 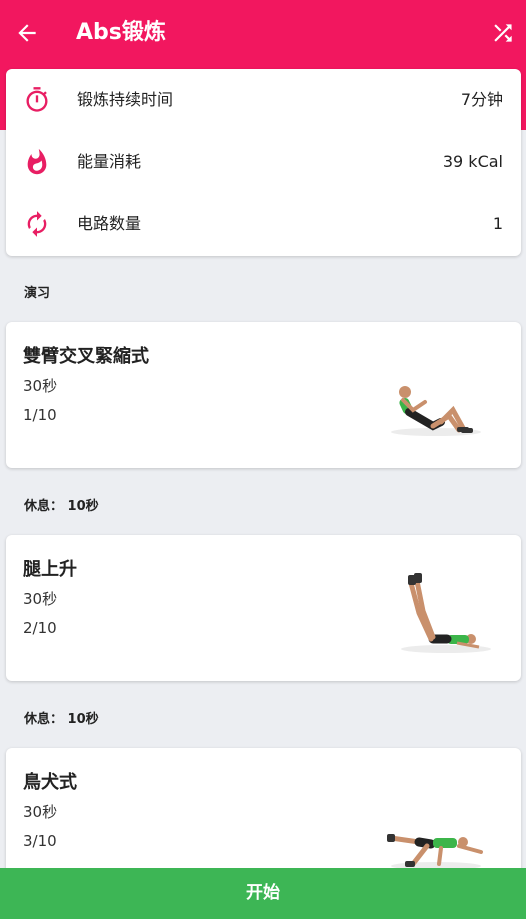 I want to click on summary-row-circuits: 电路数量 1, so click(x=263, y=224).